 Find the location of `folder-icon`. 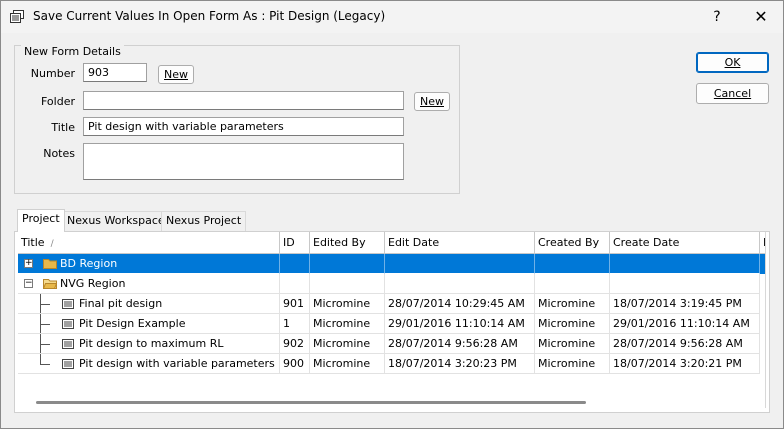

folder-icon is located at coordinates (50, 264).